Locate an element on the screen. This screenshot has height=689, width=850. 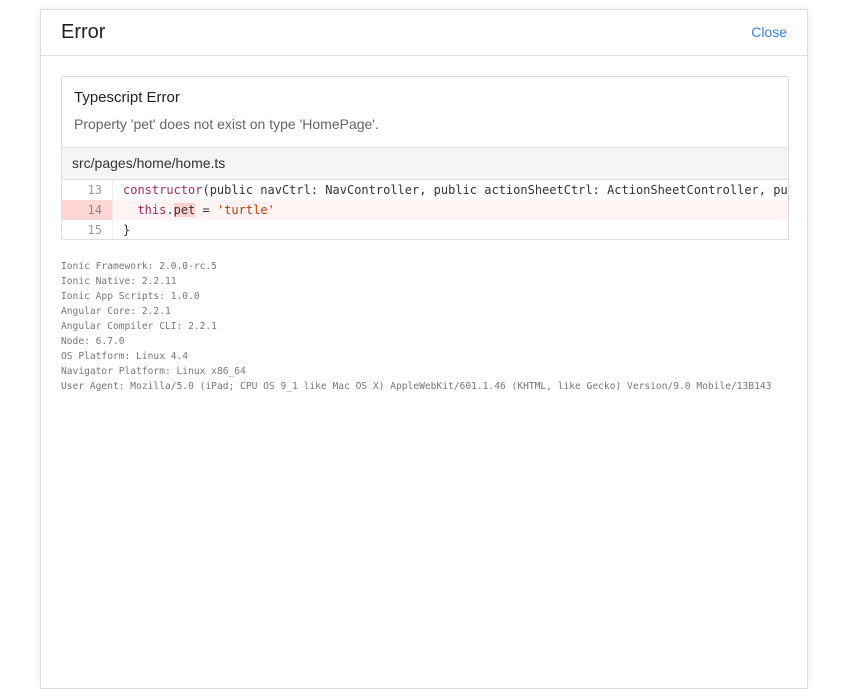
close-button: Close is located at coordinates (769, 32).